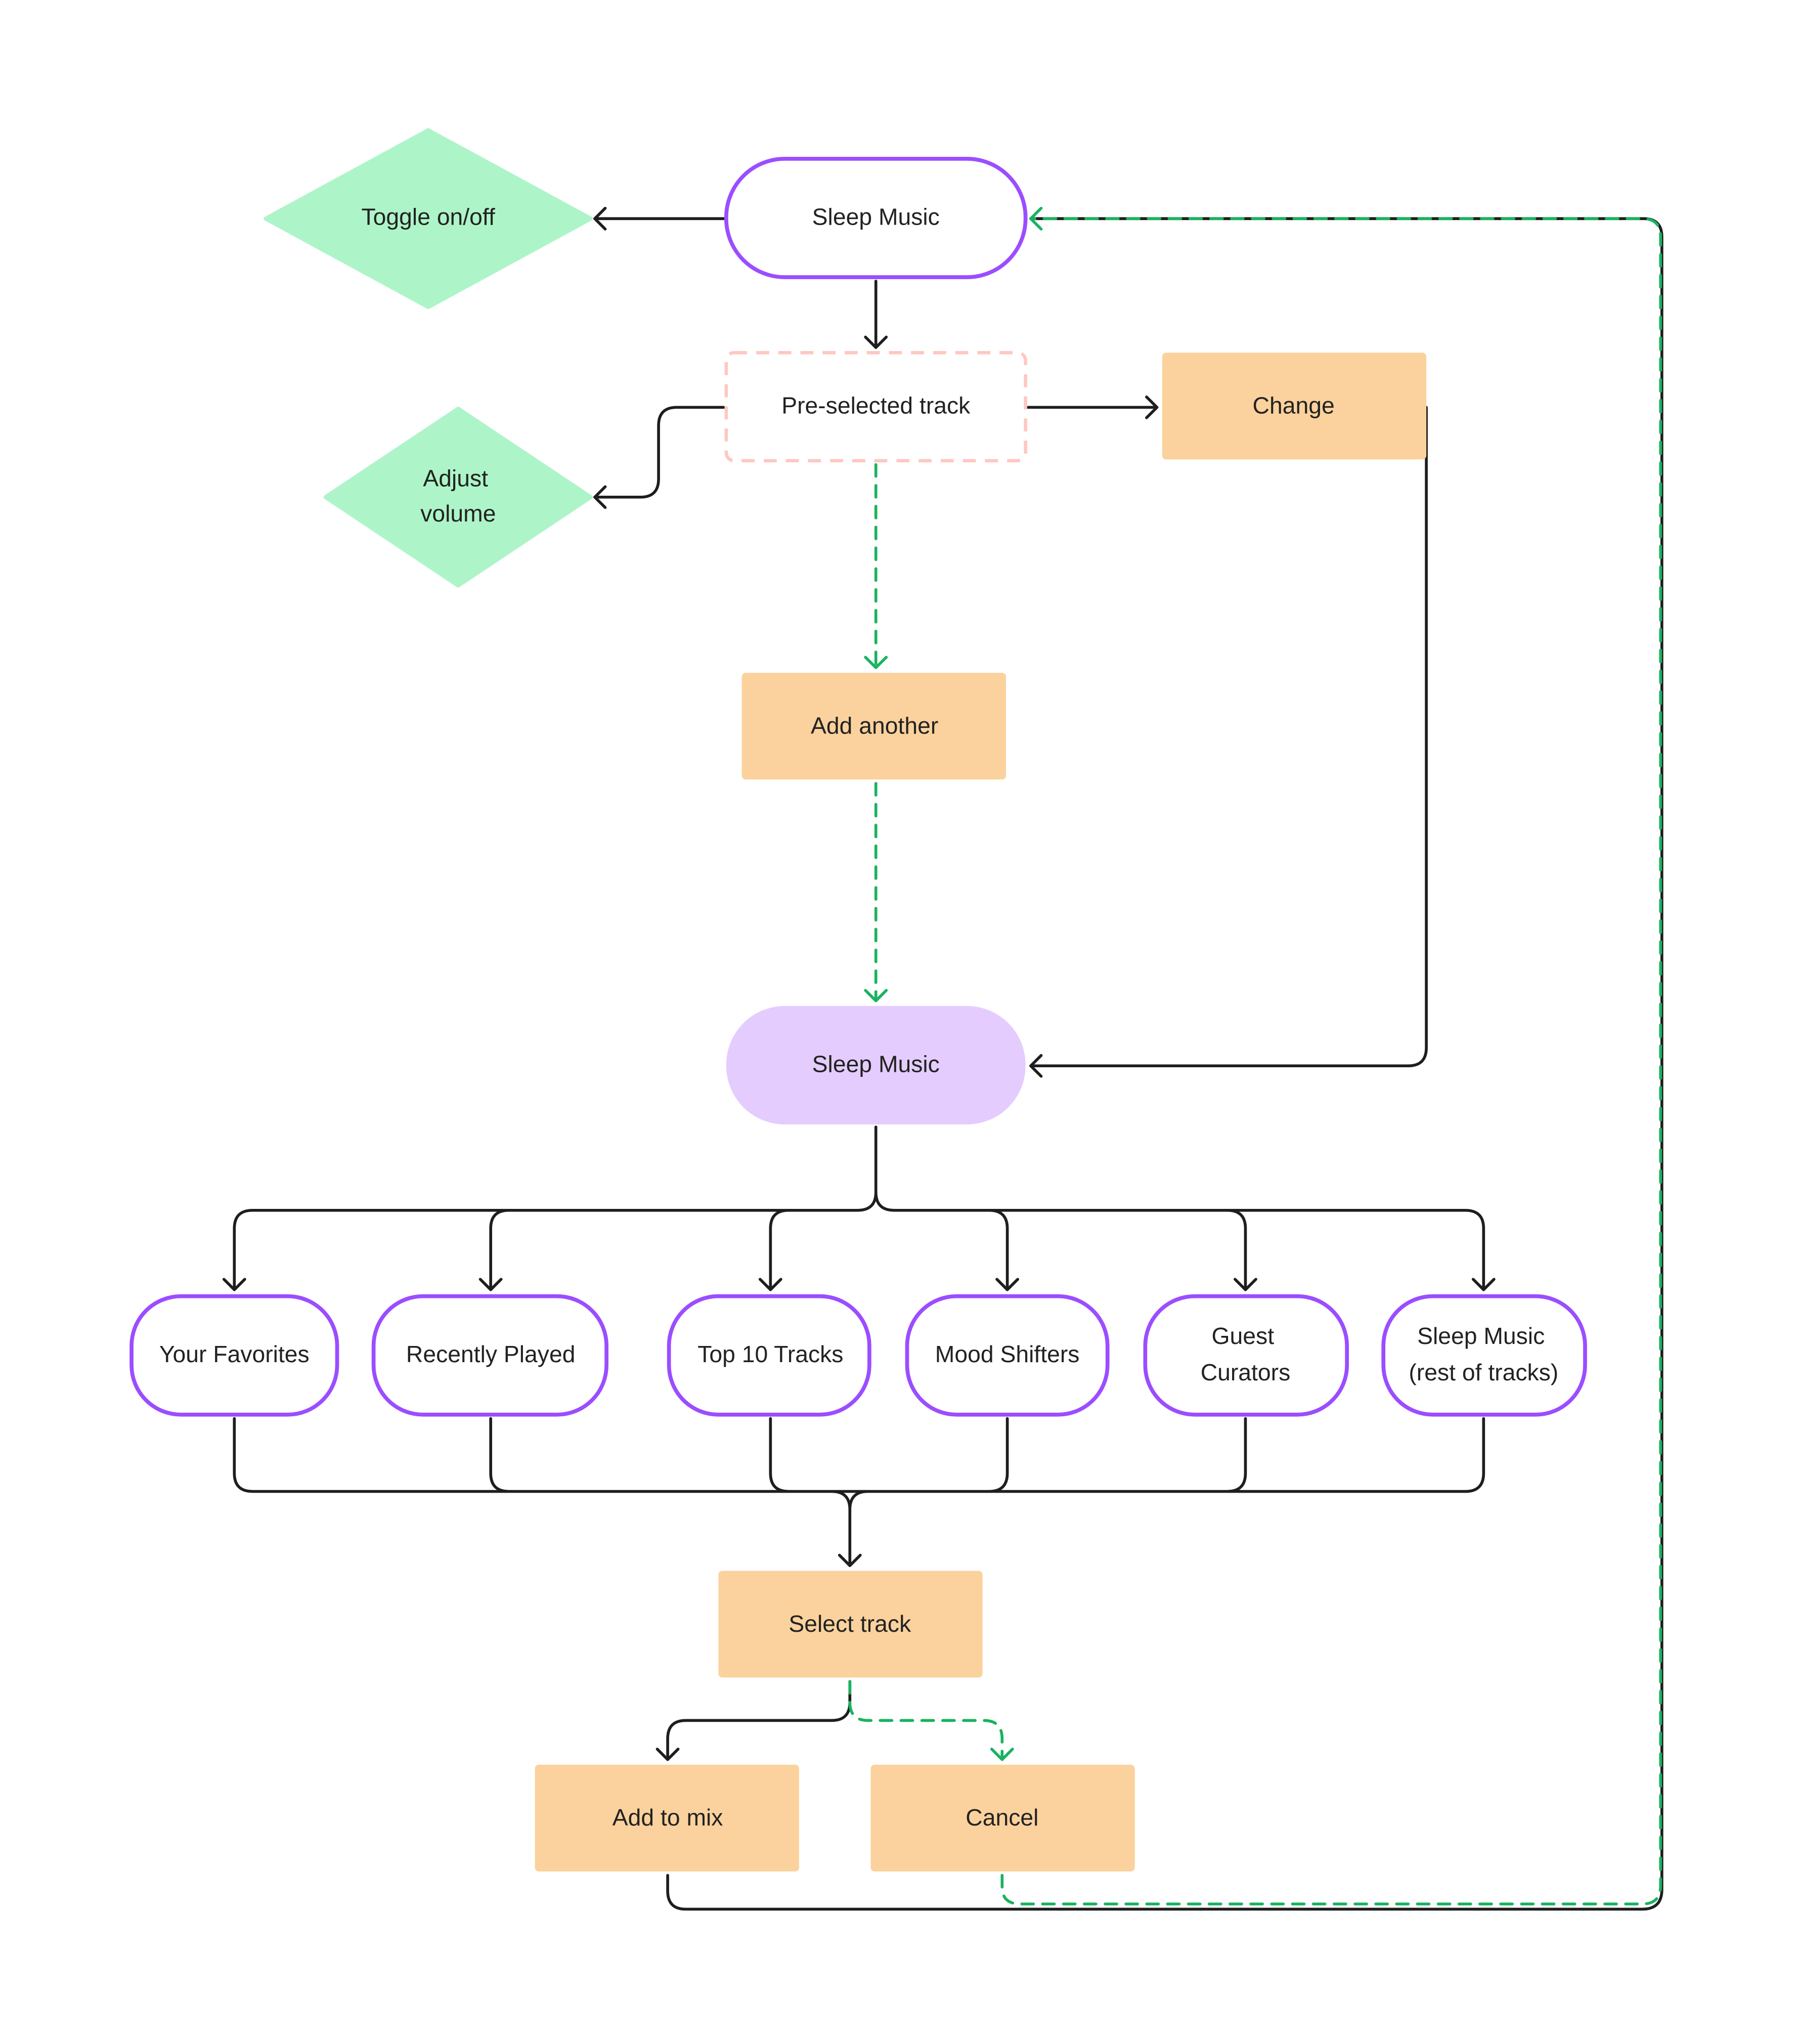 The height and width of the screenshot is (2044, 1796). I want to click on node-add-another: Add another, so click(874, 726).